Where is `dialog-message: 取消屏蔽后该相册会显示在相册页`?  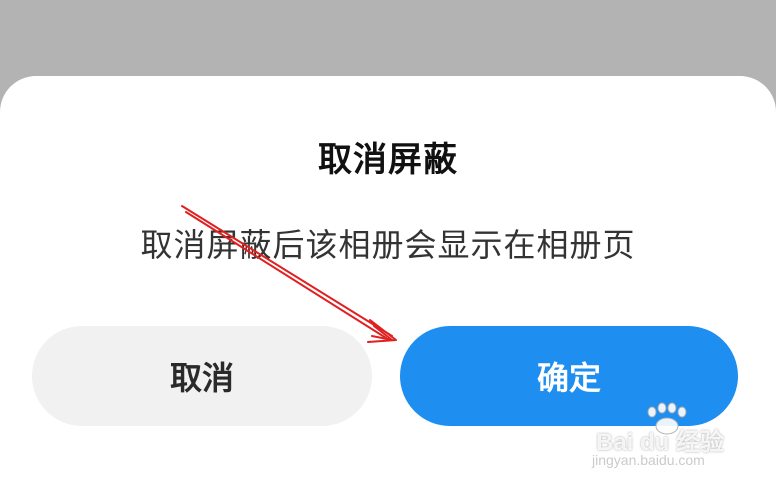 dialog-message: 取消屏蔽后该相册会显示在相册页 is located at coordinates (388, 245).